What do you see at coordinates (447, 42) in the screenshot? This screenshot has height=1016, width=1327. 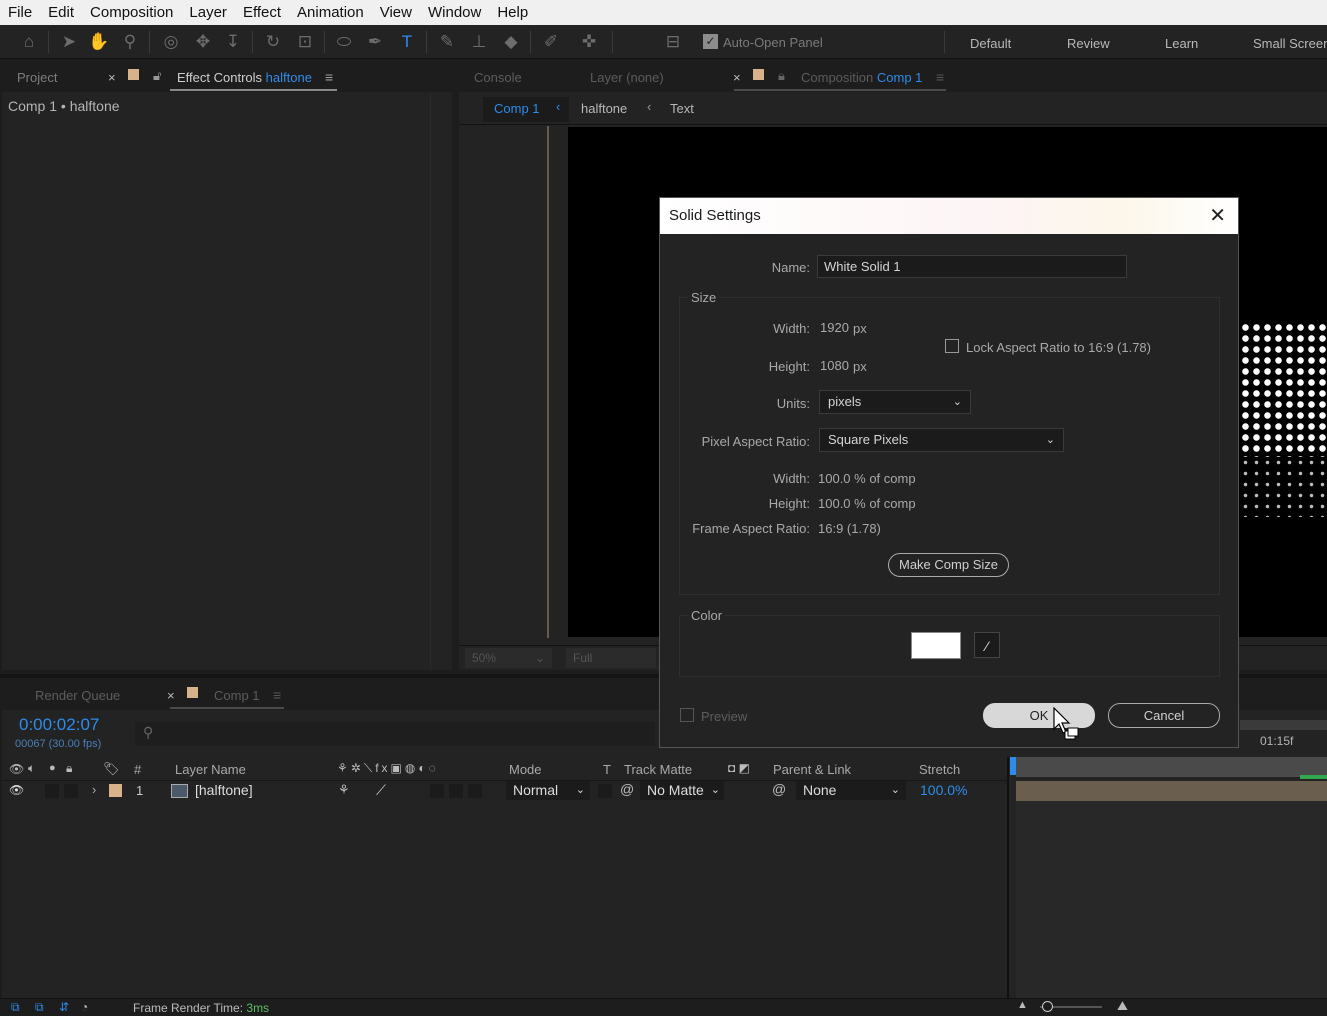 I see `brush-tool-icon: ✎` at bounding box center [447, 42].